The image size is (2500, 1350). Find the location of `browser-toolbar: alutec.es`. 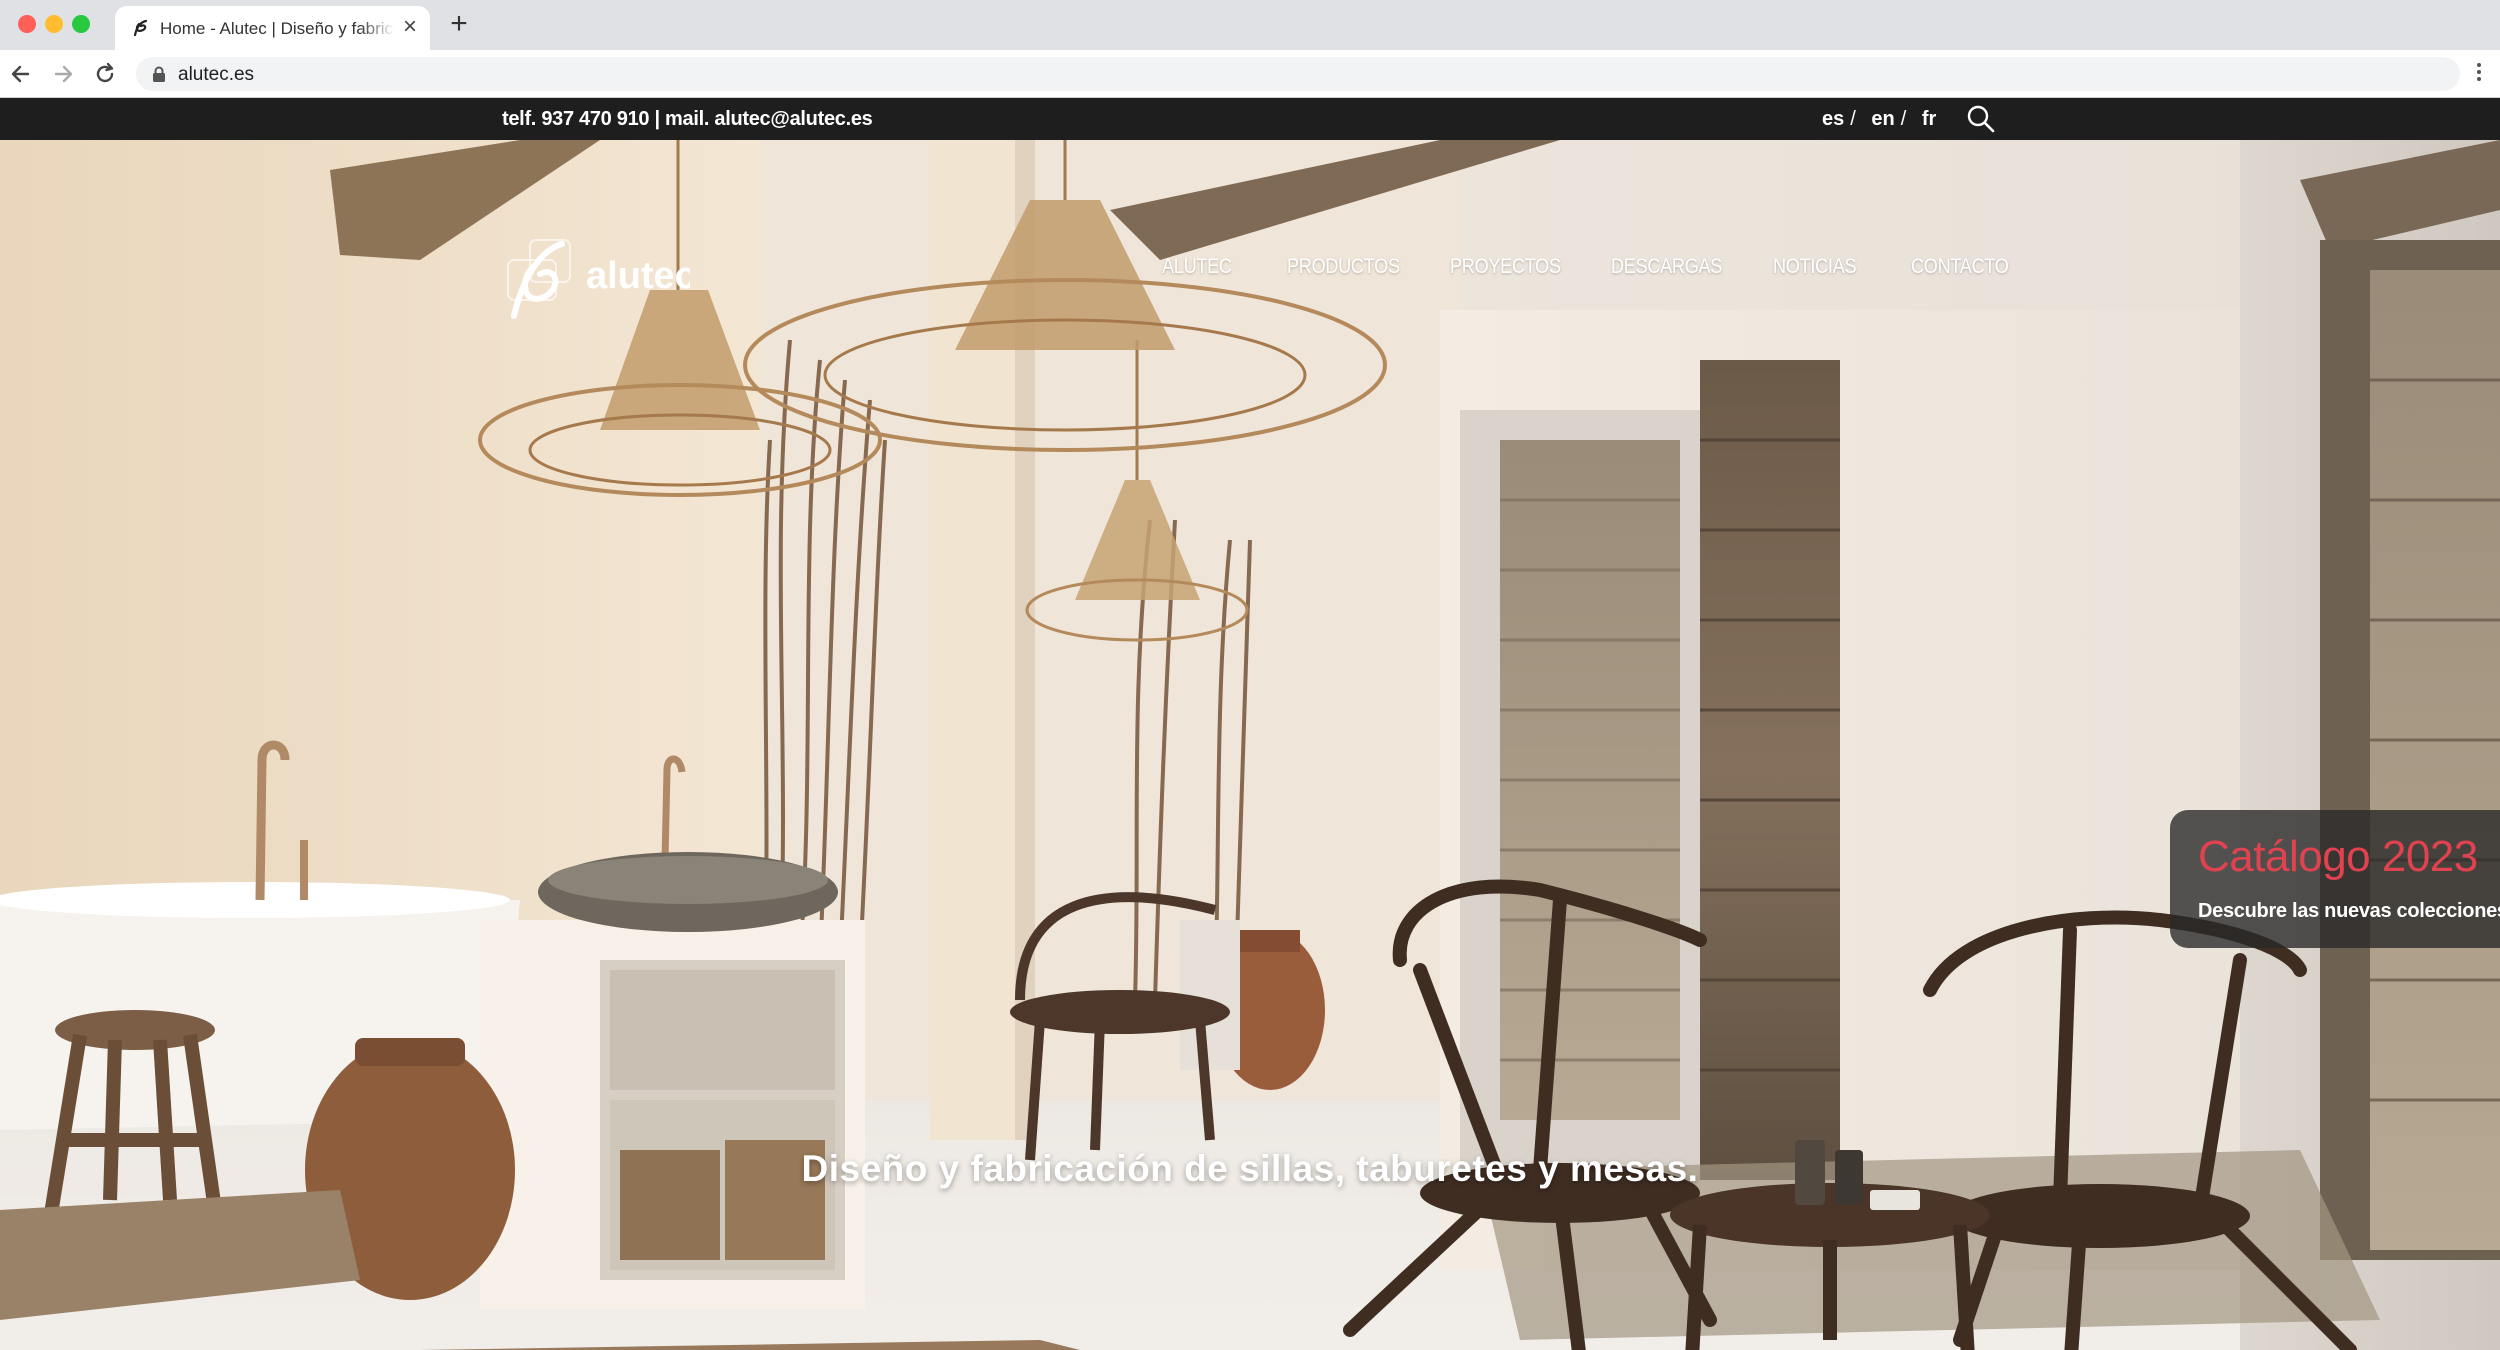

browser-toolbar: alutec.es is located at coordinates (1250, 74).